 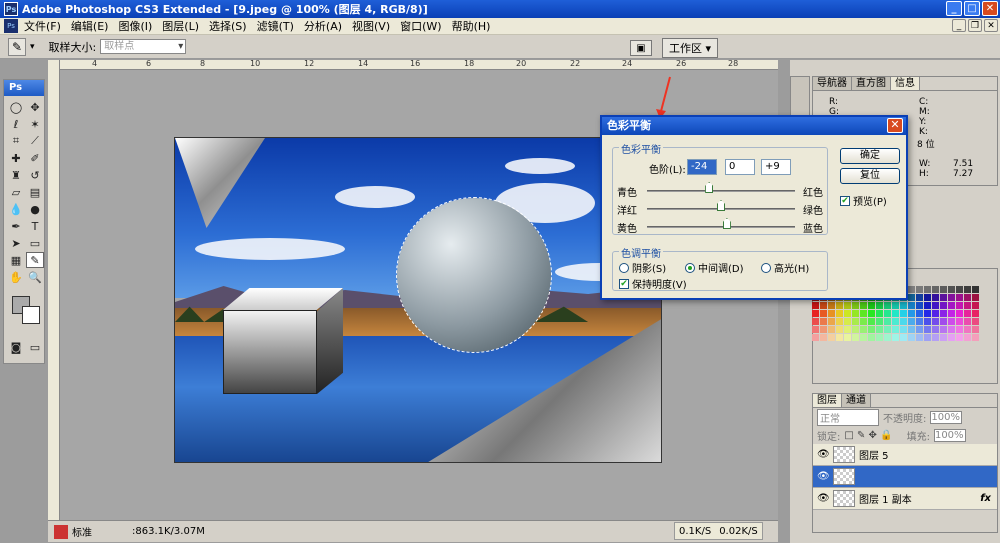 I want to click on quick-mask-icon: ◙, so click(x=16, y=347).